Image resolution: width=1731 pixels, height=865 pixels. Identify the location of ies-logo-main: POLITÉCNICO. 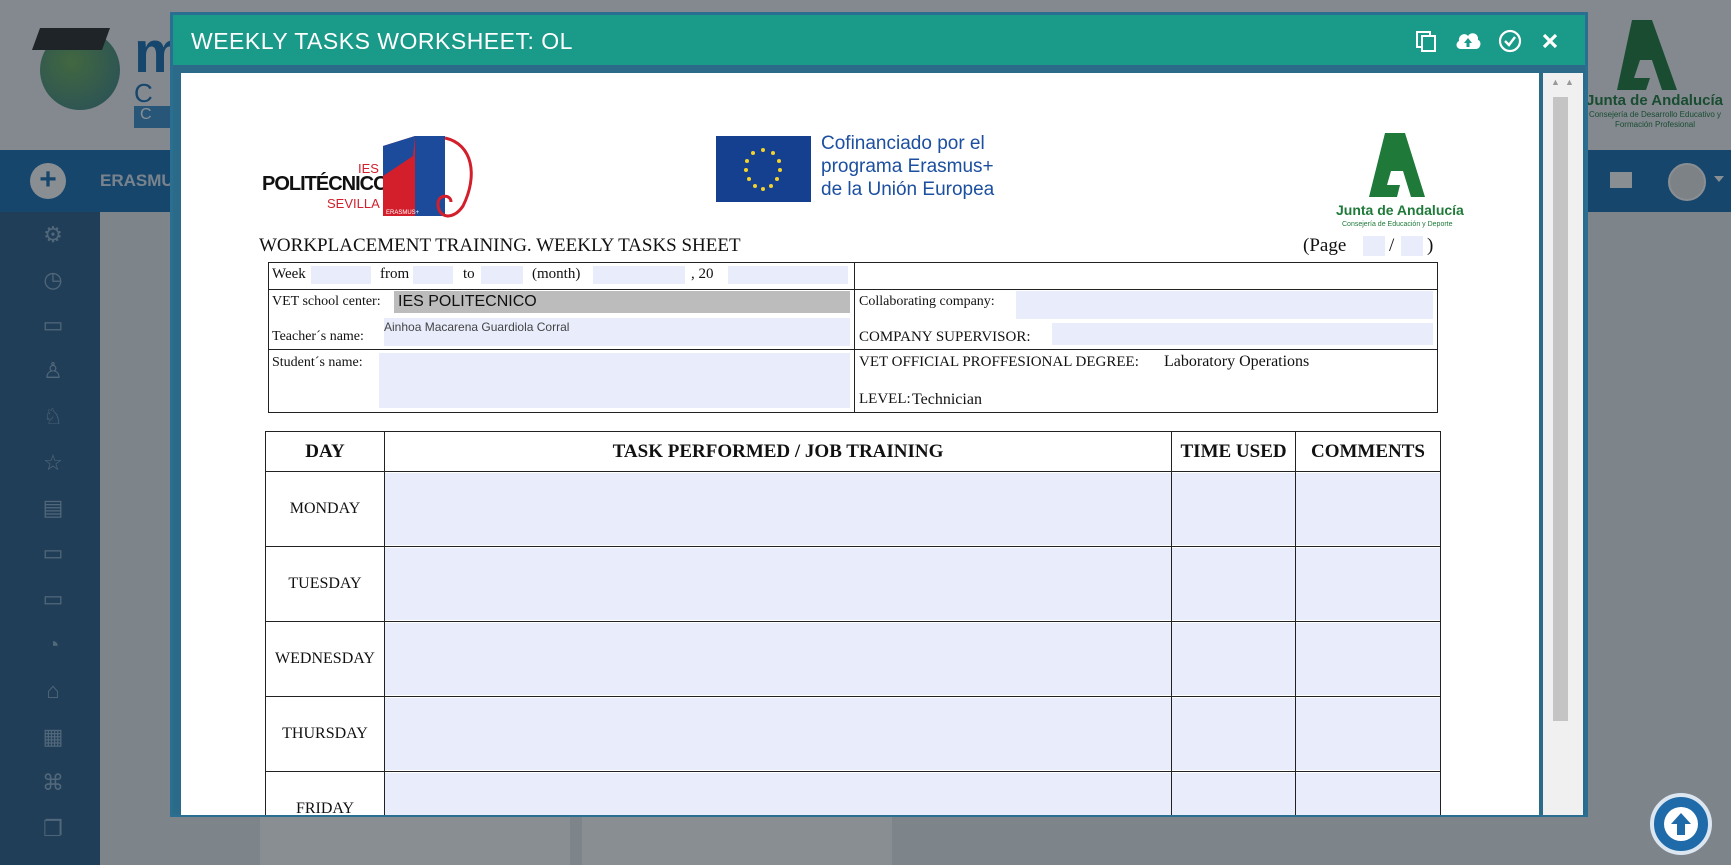
(325, 184).